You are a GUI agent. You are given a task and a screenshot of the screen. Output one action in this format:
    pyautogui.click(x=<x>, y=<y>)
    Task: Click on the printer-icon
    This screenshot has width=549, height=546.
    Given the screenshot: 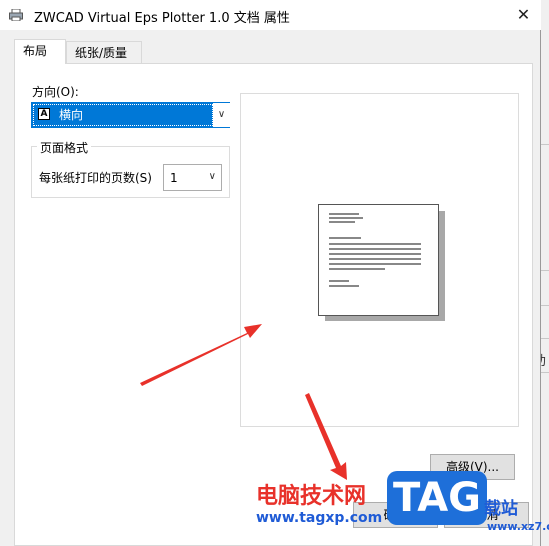 What is the action you would take?
    pyautogui.click(x=16, y=15)
    